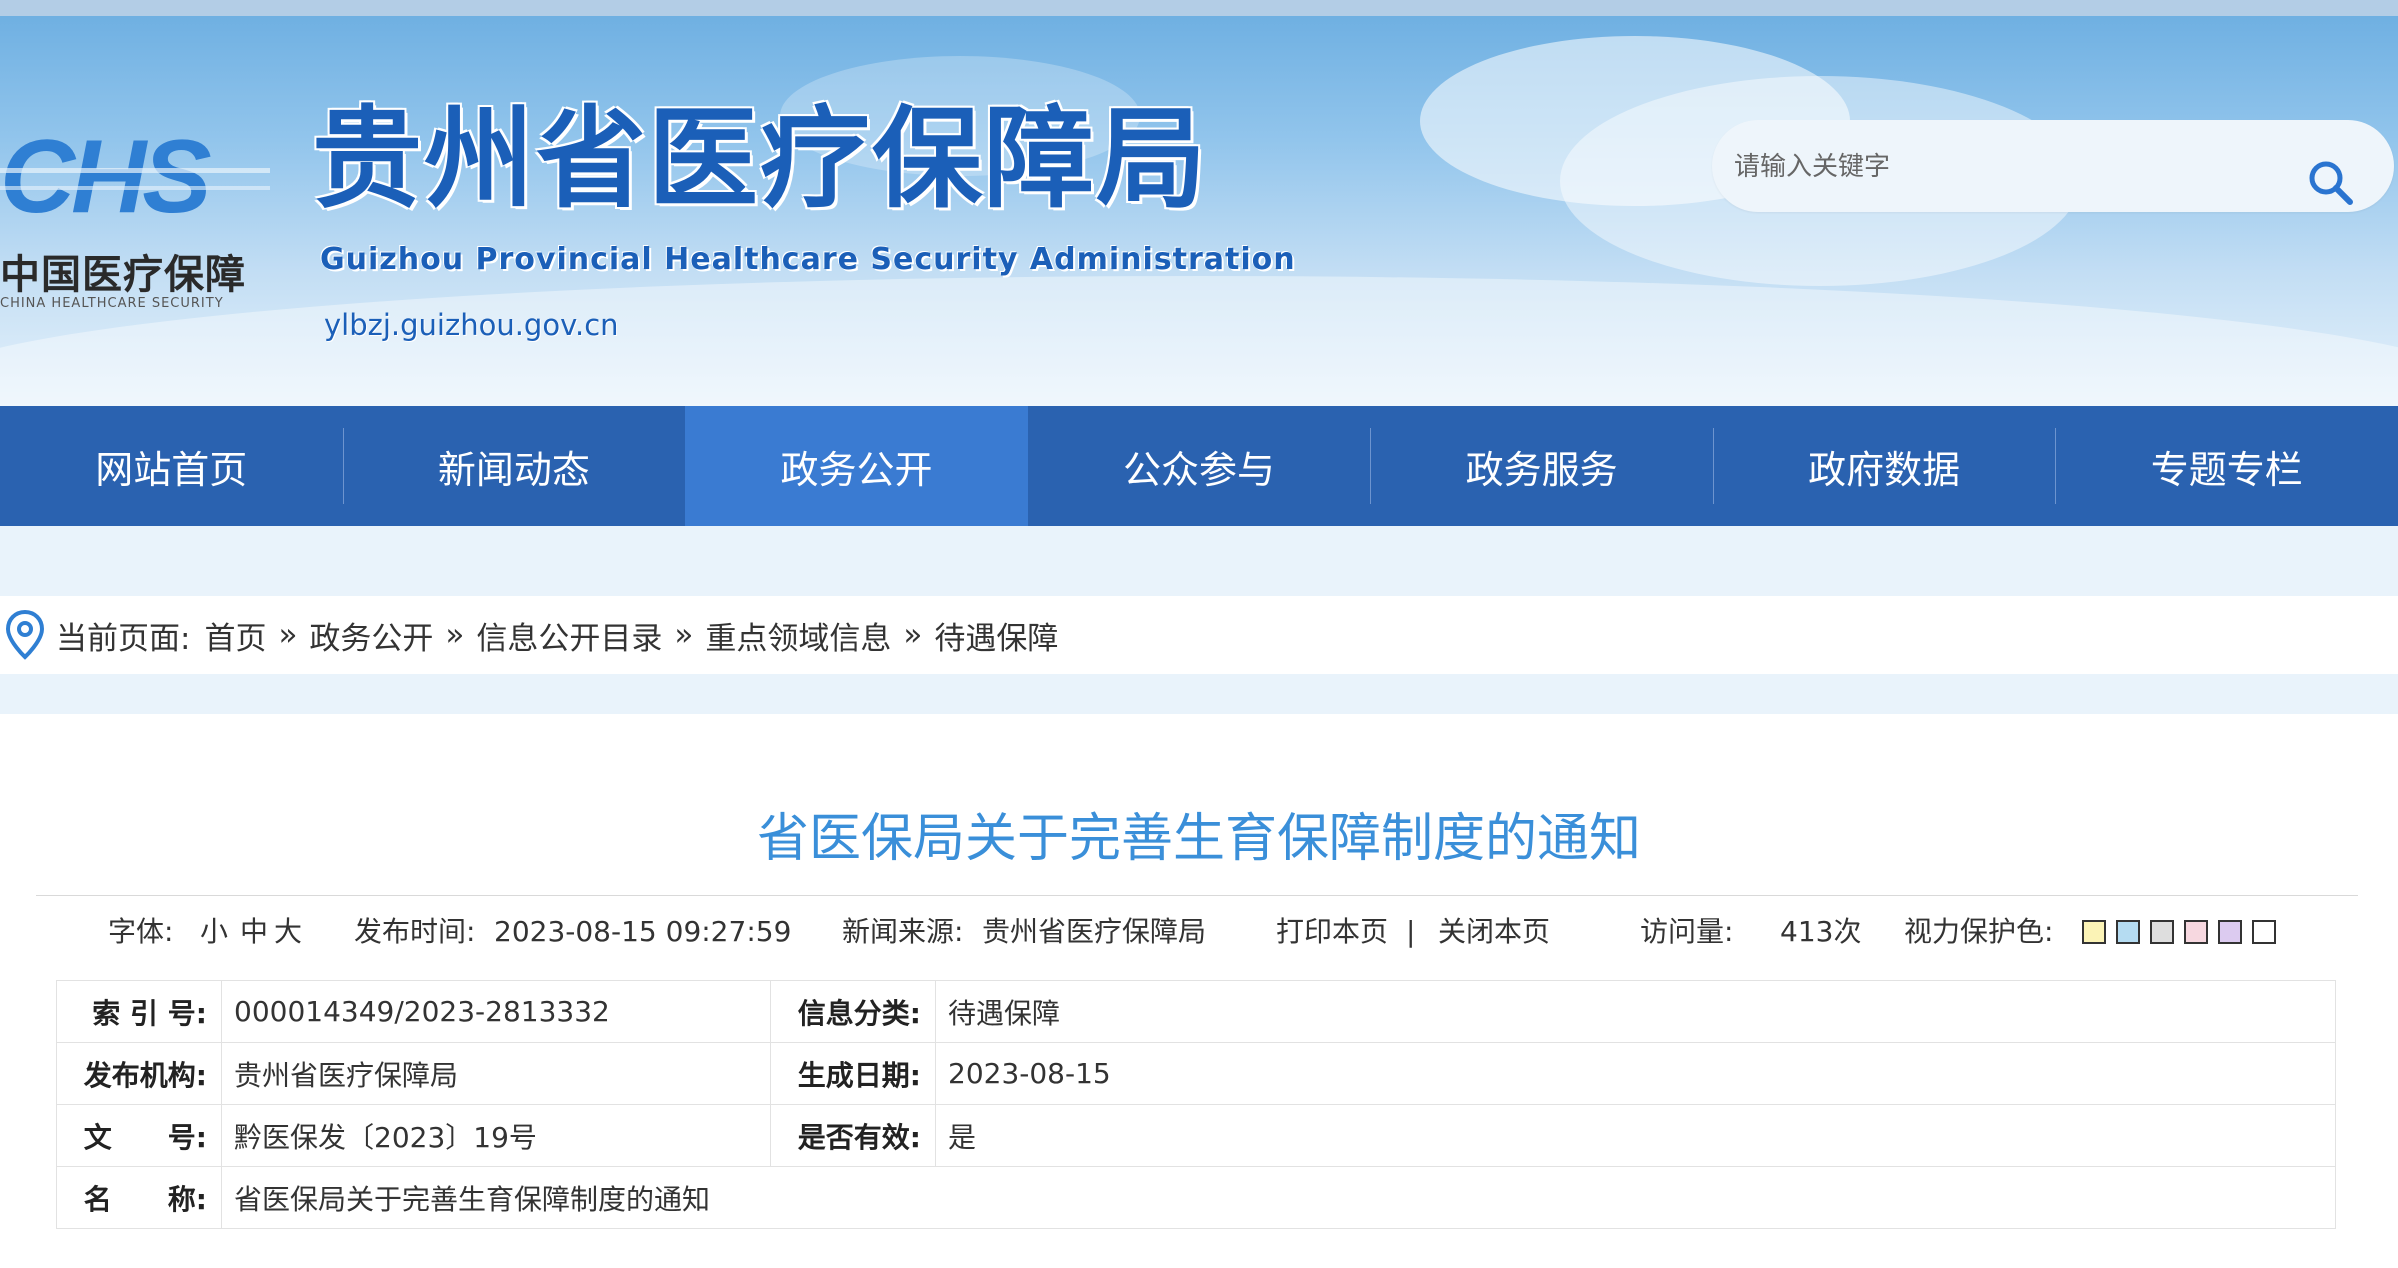 Image resolution: width=2398 pixels, height=1268 pixels. I want to click on divider, so click(1197, 895).